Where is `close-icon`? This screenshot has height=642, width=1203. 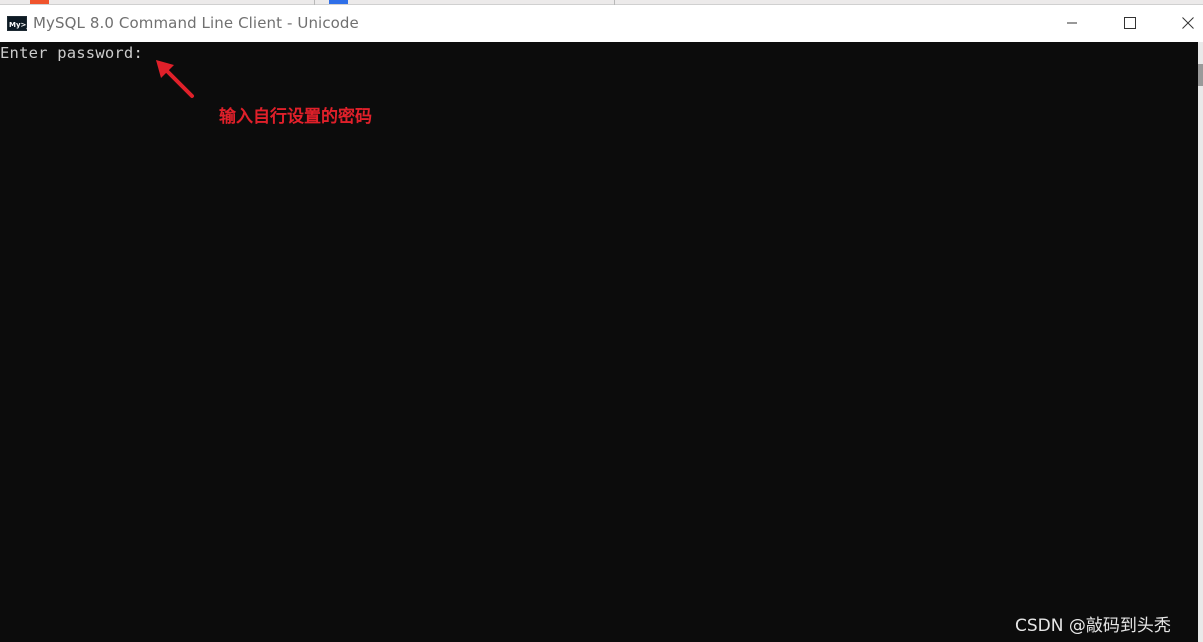
close-icon is located at coordinates (1188, 23).